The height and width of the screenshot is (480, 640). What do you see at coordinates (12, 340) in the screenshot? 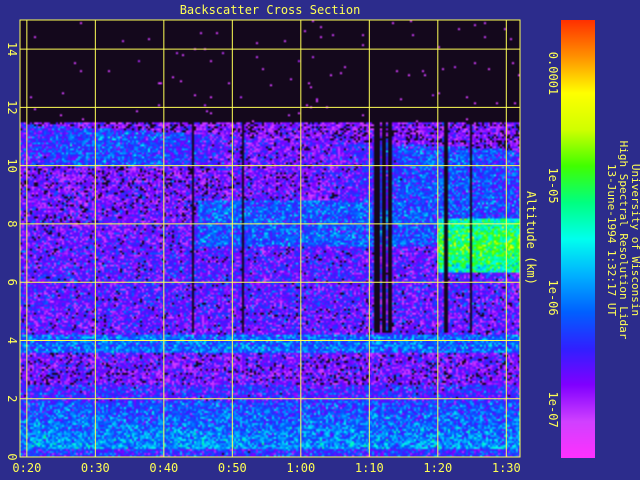
I see `y-tick-label: 4` at bounding box center [12, 340].